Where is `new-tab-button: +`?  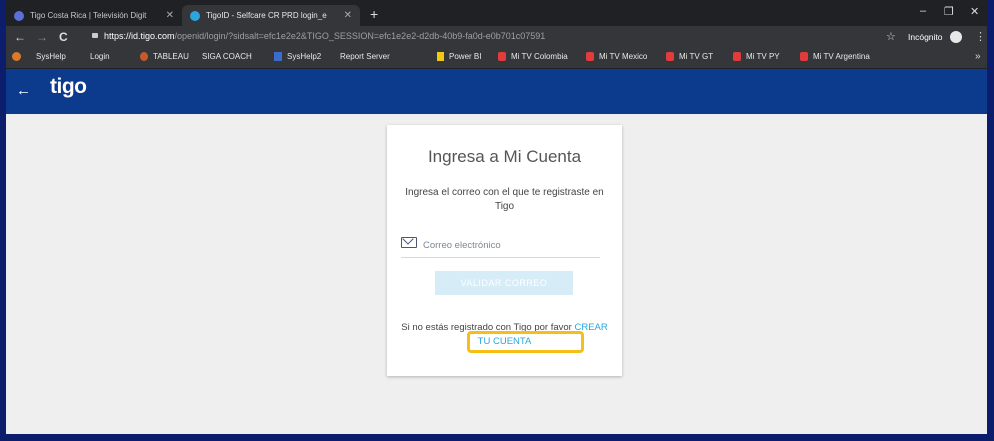 new-tab-button: + is located at coordinates (374, 14).